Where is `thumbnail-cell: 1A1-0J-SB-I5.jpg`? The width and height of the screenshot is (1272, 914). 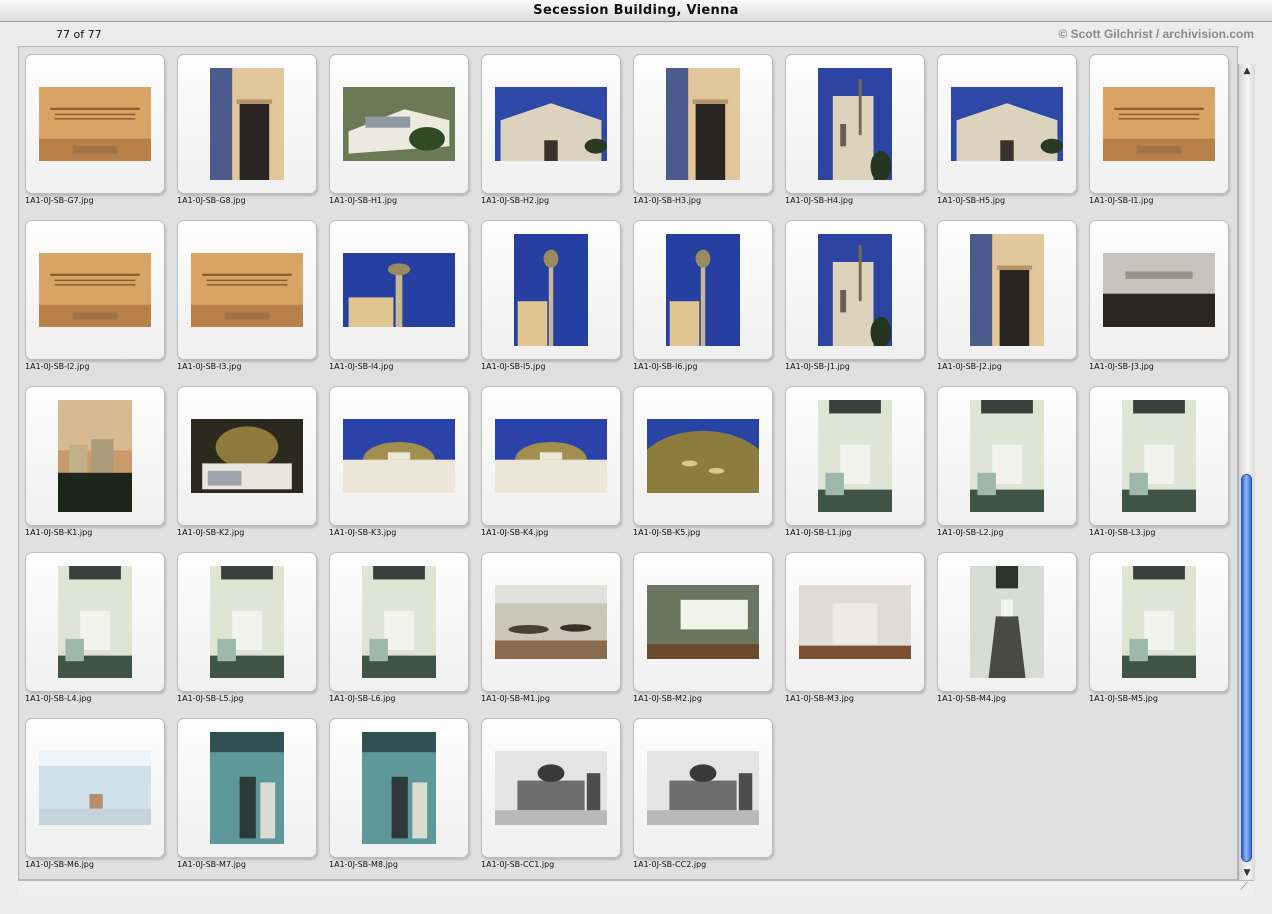
thumbnail-cell: 1A1-0J-SB-I5.jpg is located at coordinates (551, 295).